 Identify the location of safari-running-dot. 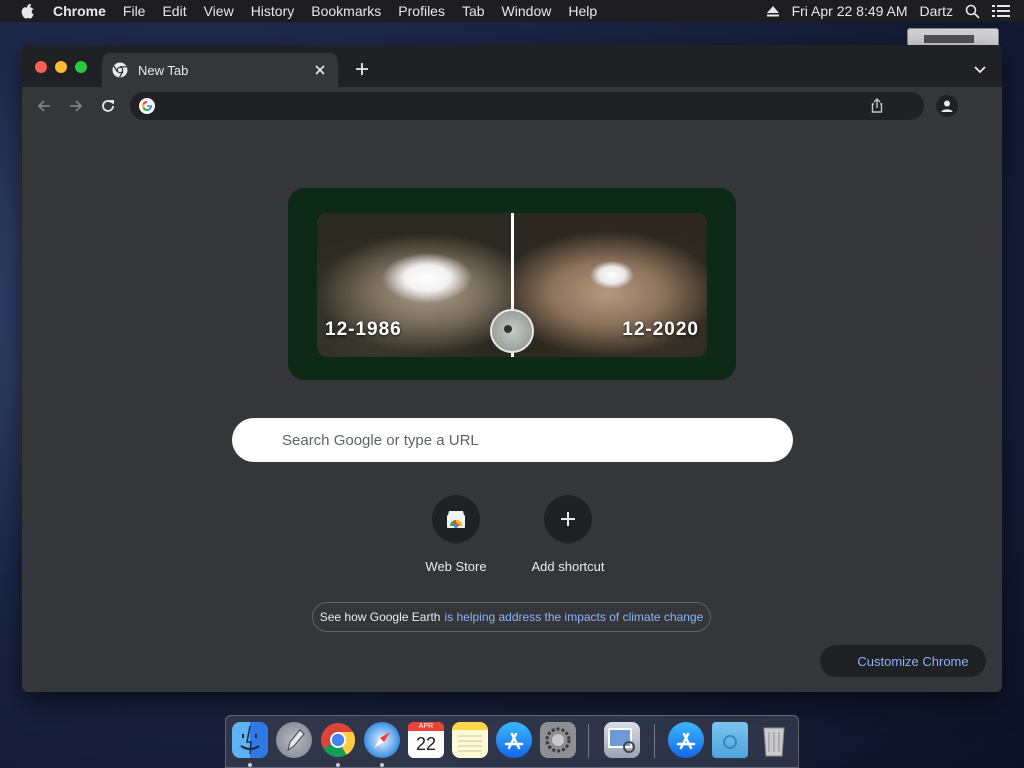
(382, 765).